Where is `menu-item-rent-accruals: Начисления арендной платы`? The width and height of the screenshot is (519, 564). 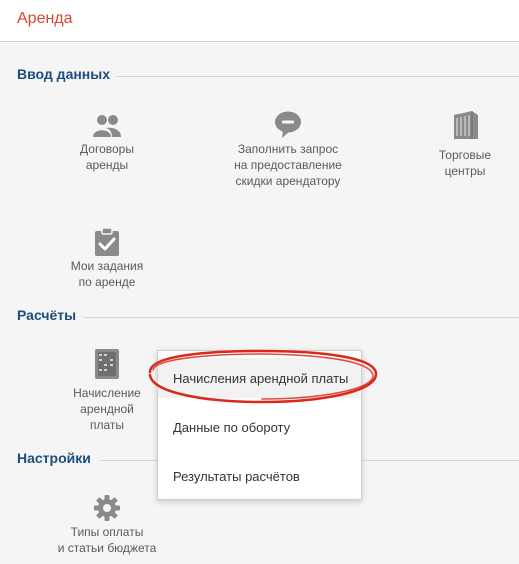 menu-item-rent-accruals: Начисления арендной платы is located at coordinates (259, 378).